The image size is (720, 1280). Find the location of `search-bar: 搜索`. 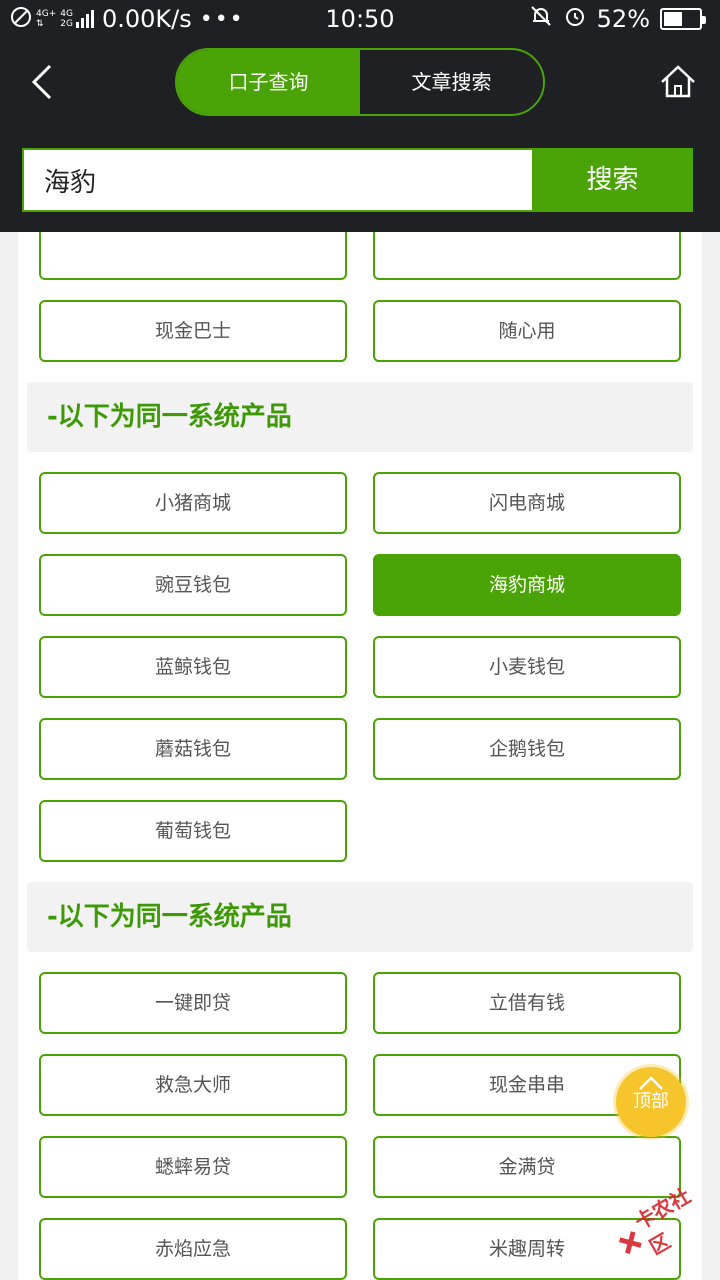

search-bar: 搜索 is located at coordinates (357, 180).